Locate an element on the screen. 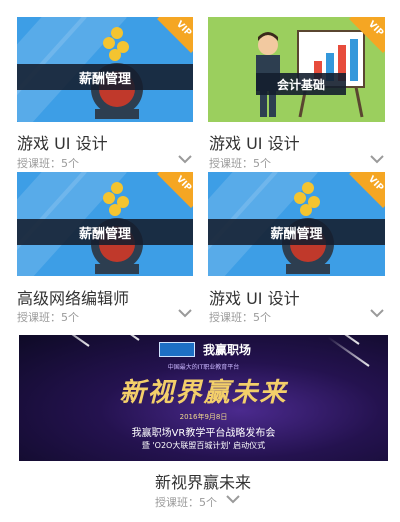  thumbnail-label: 会计基础 is located at coordinates (300, 85).